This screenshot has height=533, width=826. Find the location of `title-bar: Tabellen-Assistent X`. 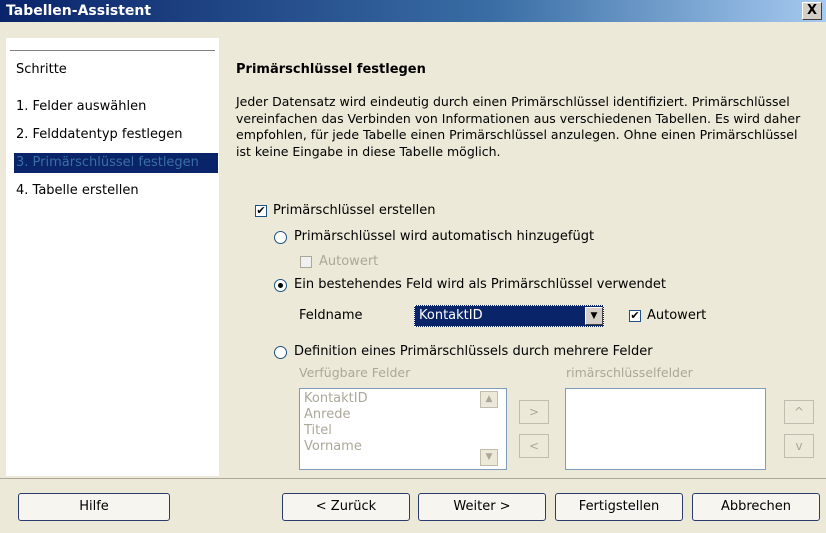

title-bar: Tabellen-Assistent X is located at coordinates (413, 11).